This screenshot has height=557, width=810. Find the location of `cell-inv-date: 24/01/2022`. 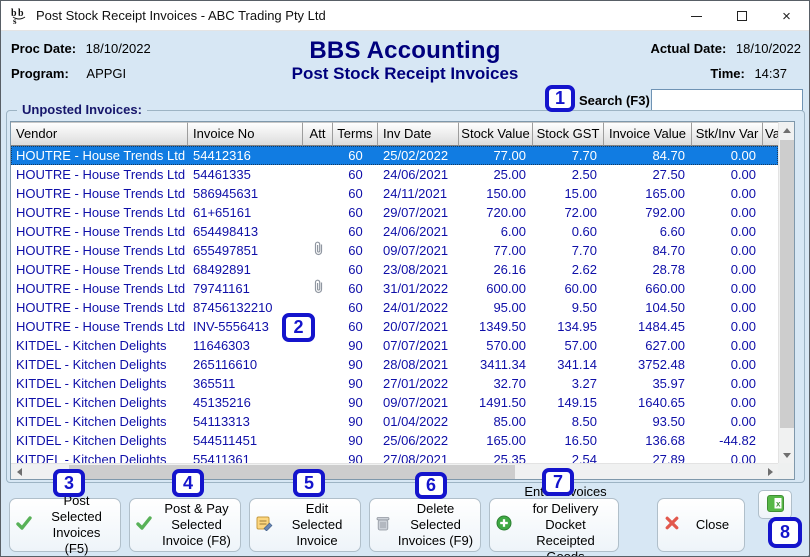

cell-inv-date: 24/01/2022 is located at coordinates (416, 307).